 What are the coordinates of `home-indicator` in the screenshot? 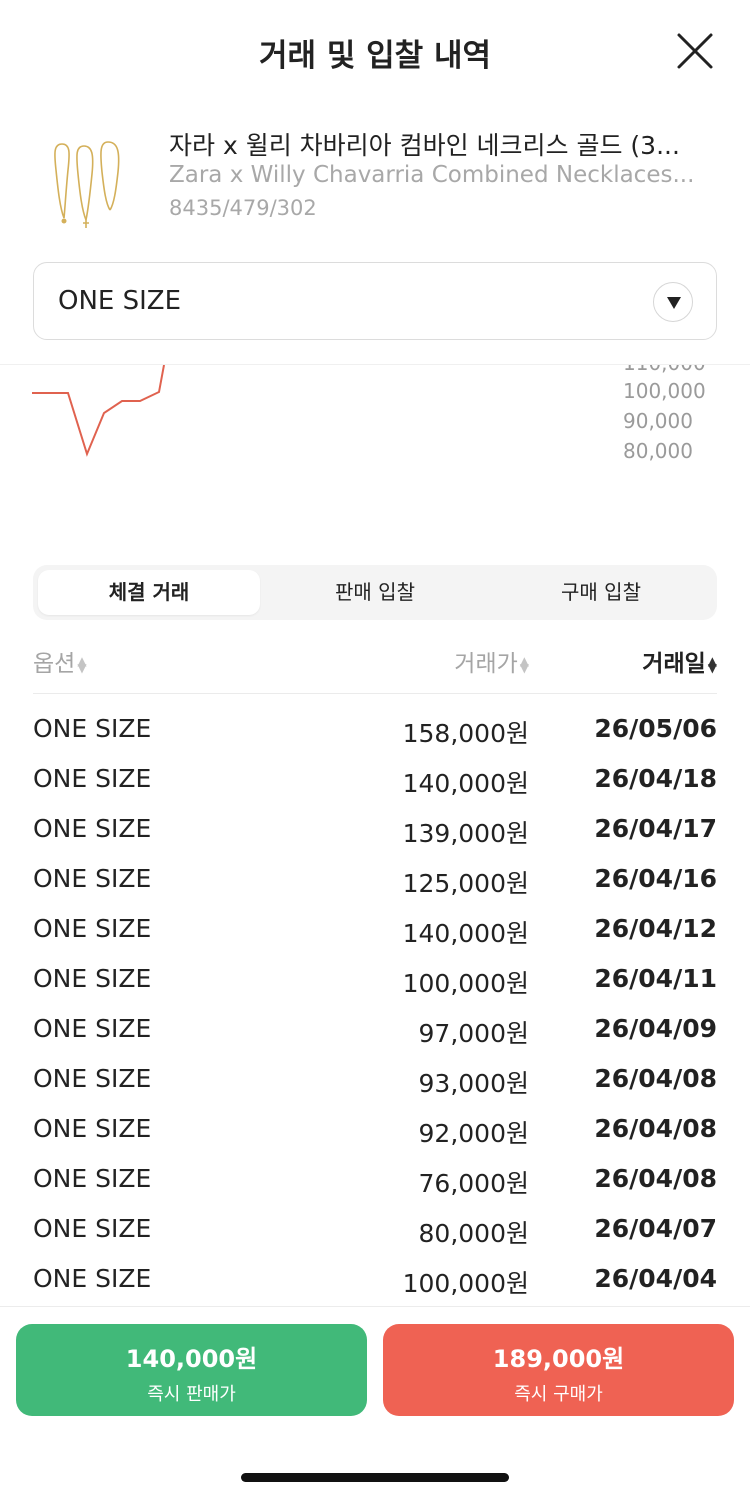 It's located at (375, 1477).